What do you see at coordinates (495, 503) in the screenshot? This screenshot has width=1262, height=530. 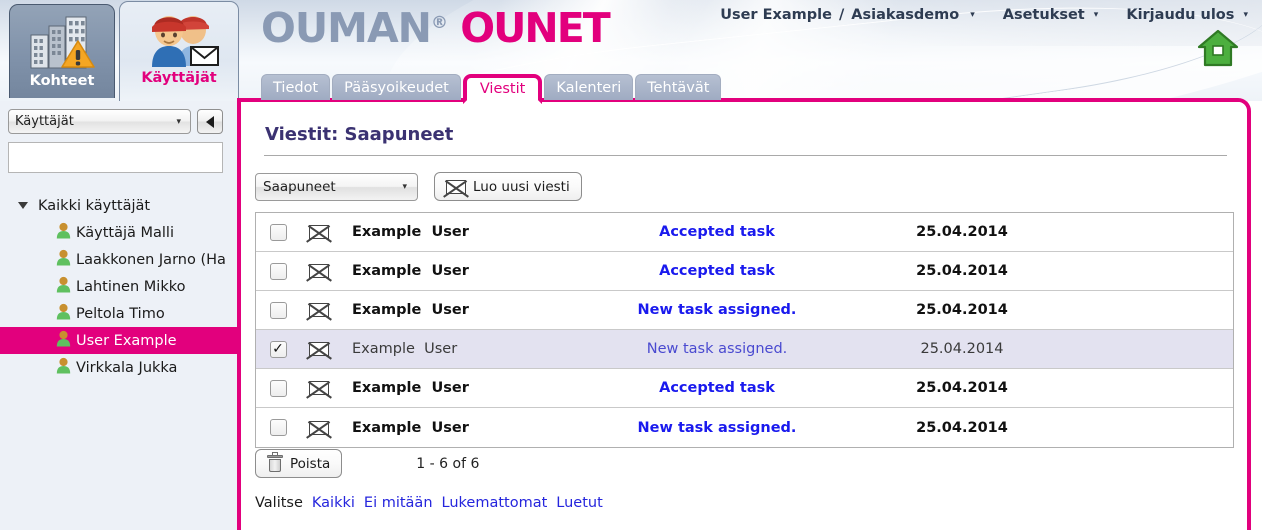 I see `select-unread-link: Lukemattomat` at bounding box center [495, 503].